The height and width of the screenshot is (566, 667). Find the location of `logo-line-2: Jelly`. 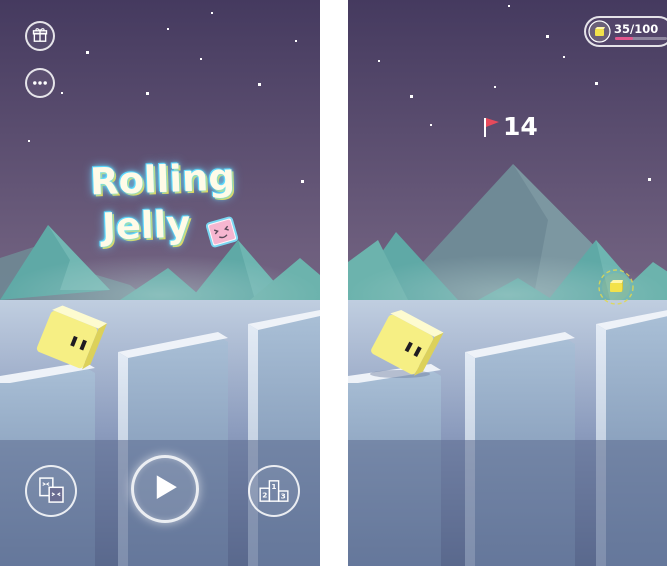

logo-line-2: Jelly is located at coordinates (146, 225).